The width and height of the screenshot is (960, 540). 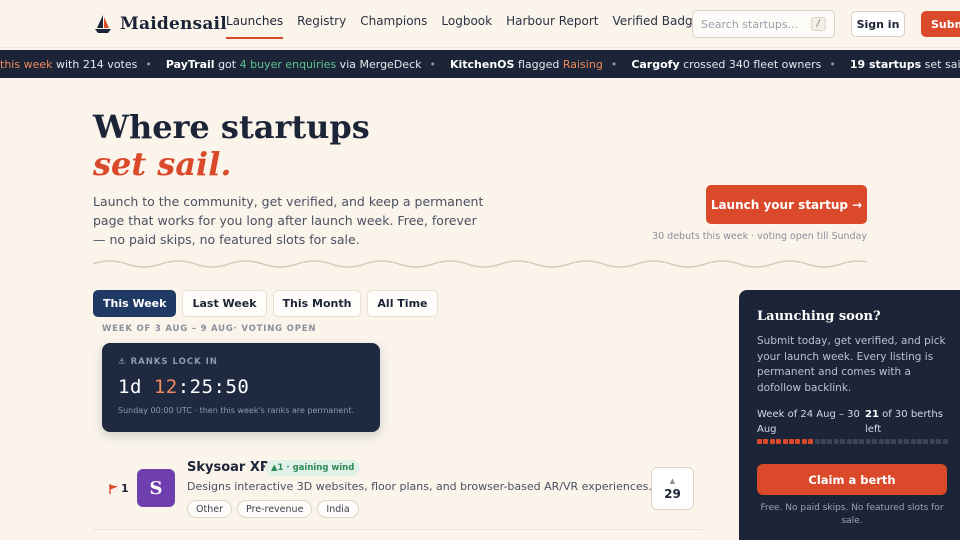 I want to click on nav-champions: Champions, so click(x=393, y=26).